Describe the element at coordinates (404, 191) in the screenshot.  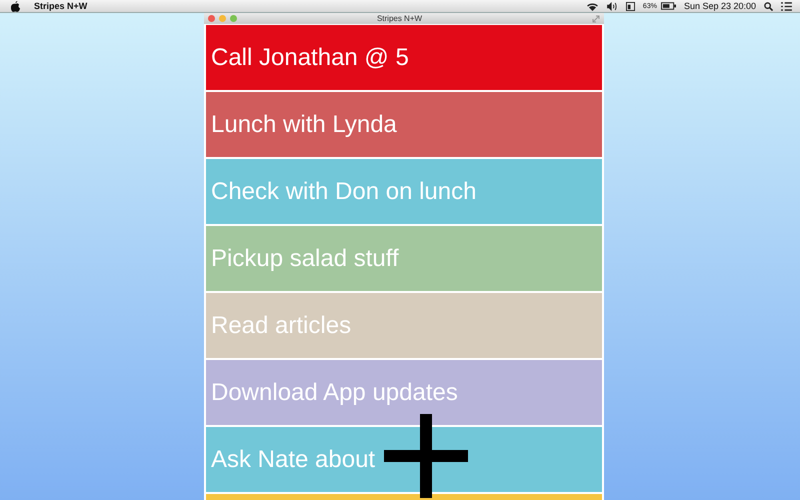
I see `task-stripe: Check with Don on lunch` at that location.